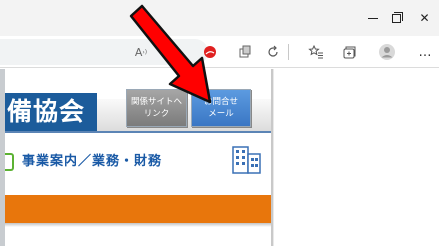 Image resolution: width=439 pixels, height=246 pixels. I want to click on close-icon: ✕, so click(424, 18).